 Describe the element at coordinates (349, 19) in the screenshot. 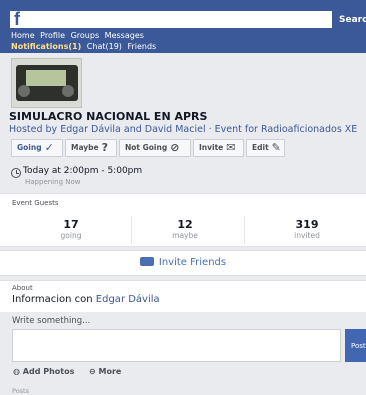

I see `search-button: Search` at that location.